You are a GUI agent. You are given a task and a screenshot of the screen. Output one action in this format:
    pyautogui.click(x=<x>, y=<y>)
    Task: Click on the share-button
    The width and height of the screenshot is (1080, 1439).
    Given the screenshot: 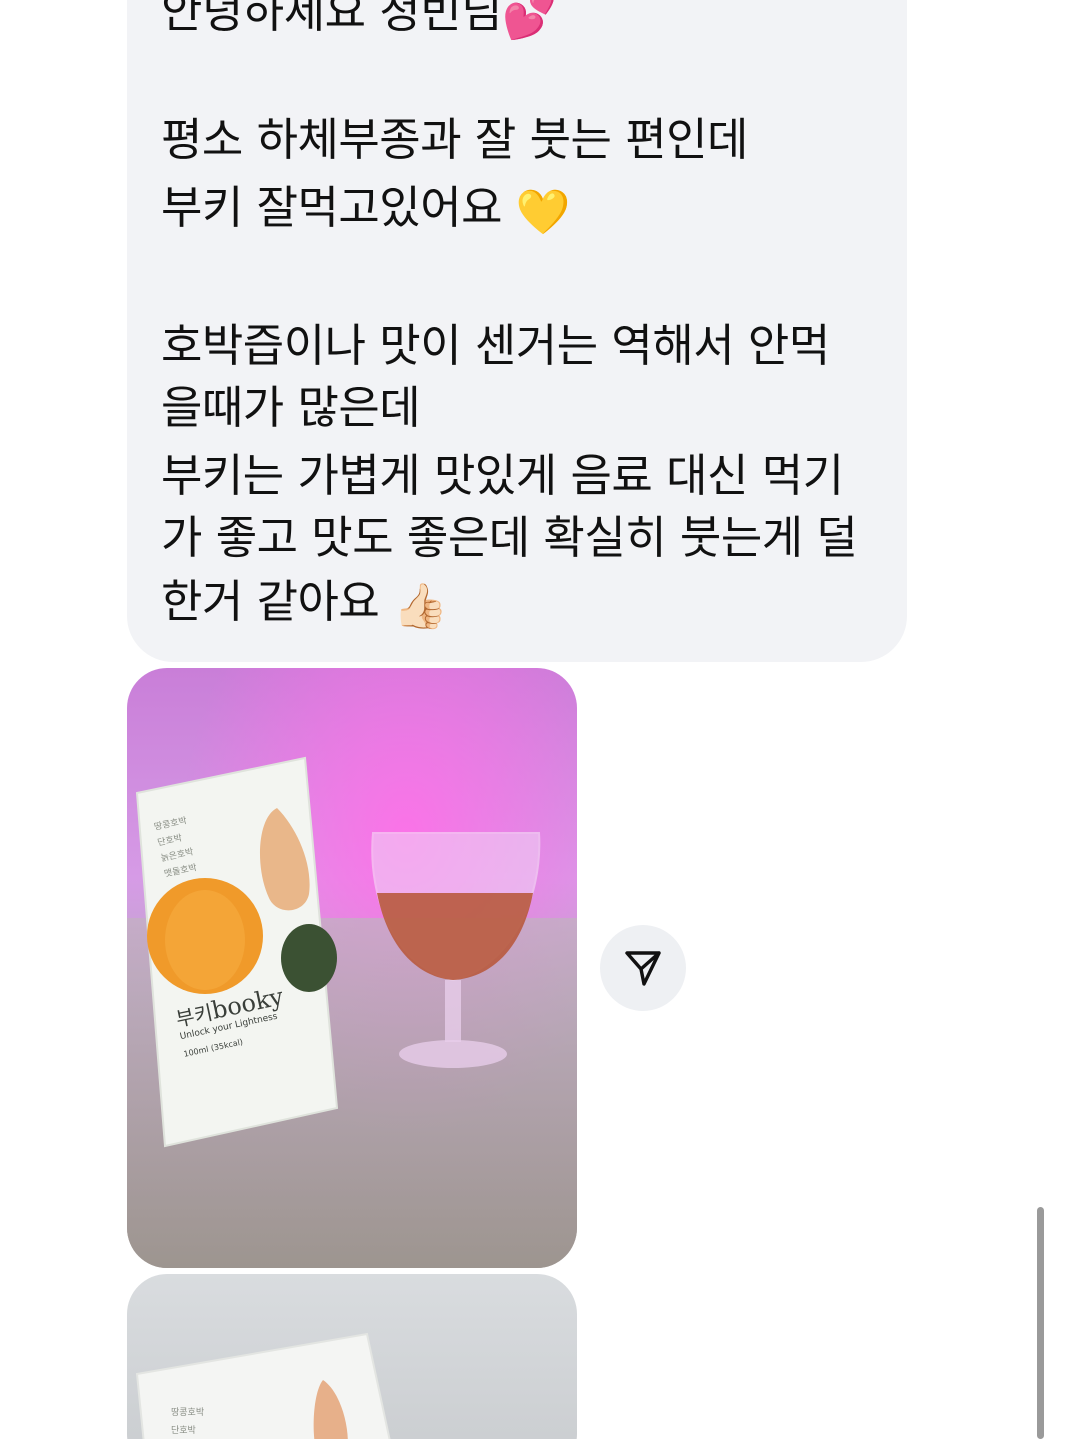 What is the action you would take?
    pyautogui.click(x=643, y=968)
    